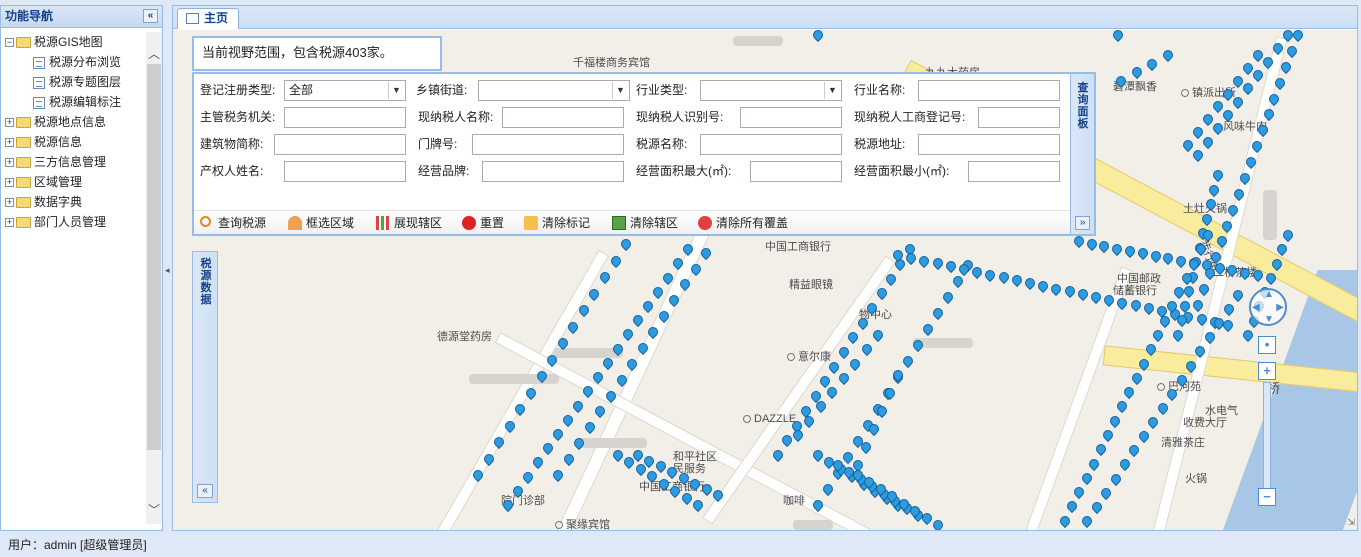 The width and height of the screenshot is (1361, 557). Describe the element at coordinates (73, 122) in the screenshot. I see `tree-node-location: + 税源地点信息` at that location.